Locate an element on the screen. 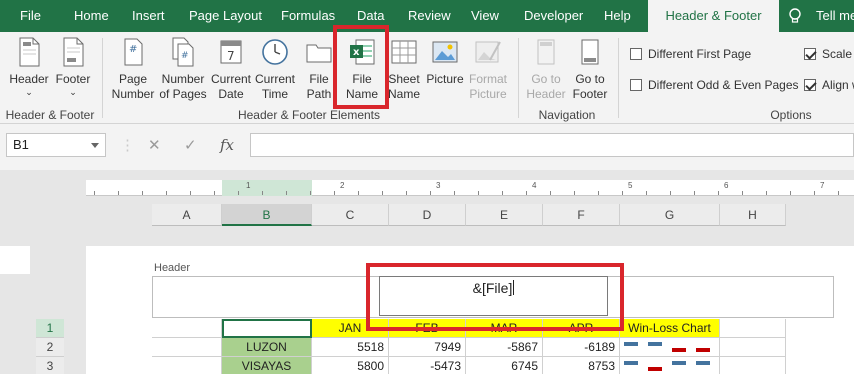 The image size is (854, 374). formula-bar: B1 ⋮ ✕ ✓ fx is located at coordinates (427, 147).